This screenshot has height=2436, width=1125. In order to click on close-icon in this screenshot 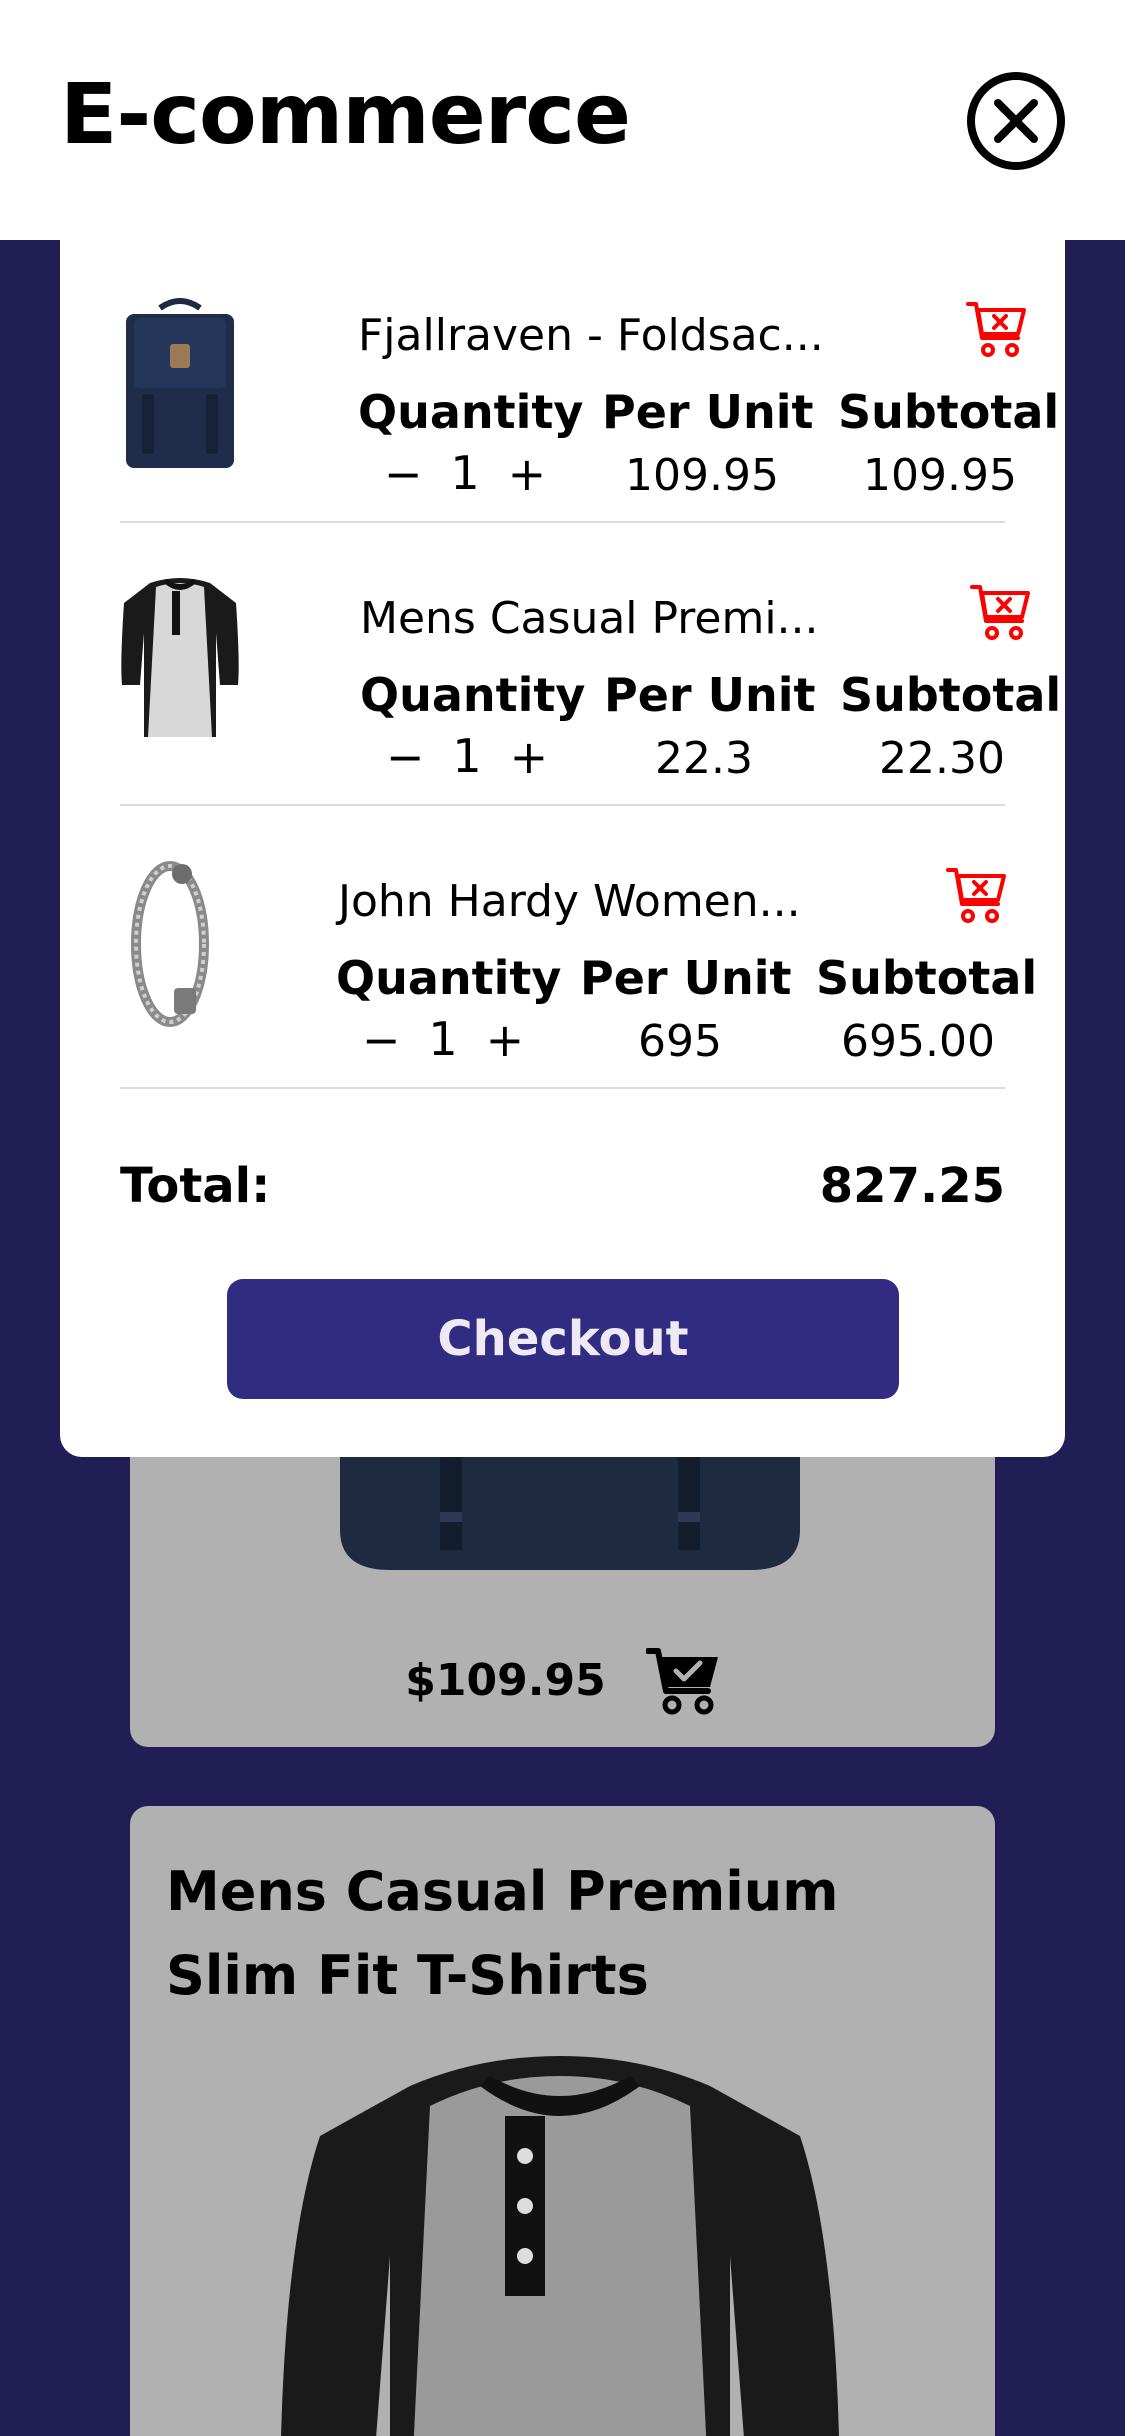, I will do `click(1016, 121)`.